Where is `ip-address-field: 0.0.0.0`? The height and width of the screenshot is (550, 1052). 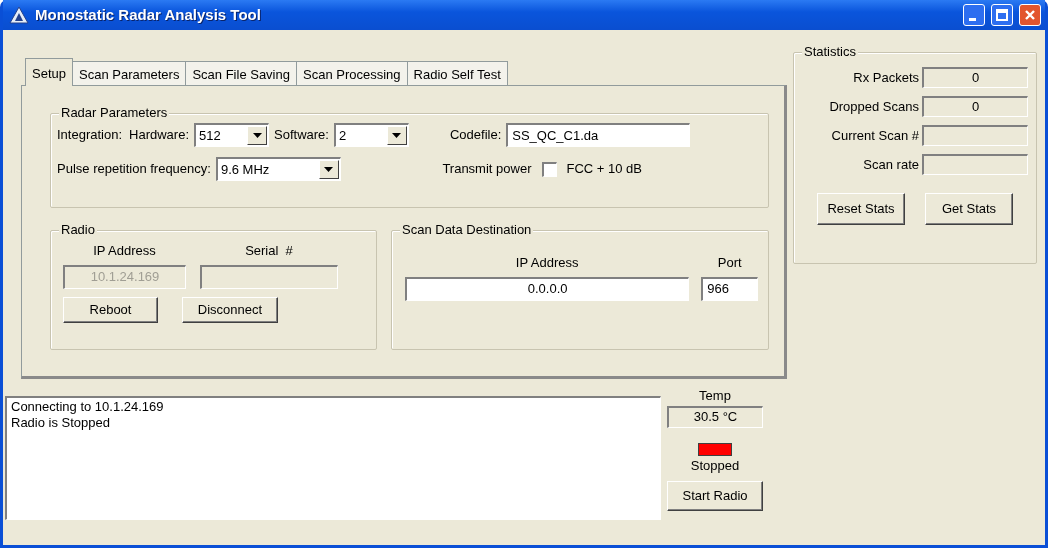
ip-address-field: 0.0.0.0 is located at coordinates (547, 288).